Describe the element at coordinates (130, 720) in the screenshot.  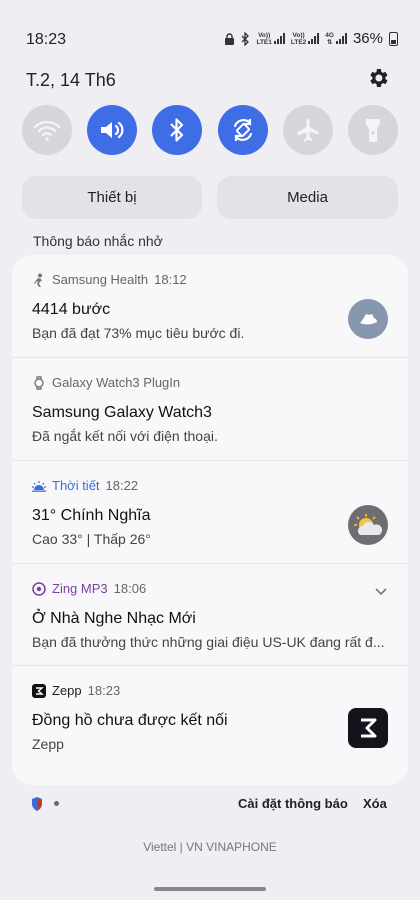
I see `notification-title: Đồng hồ chưa được kết nối` at that location.